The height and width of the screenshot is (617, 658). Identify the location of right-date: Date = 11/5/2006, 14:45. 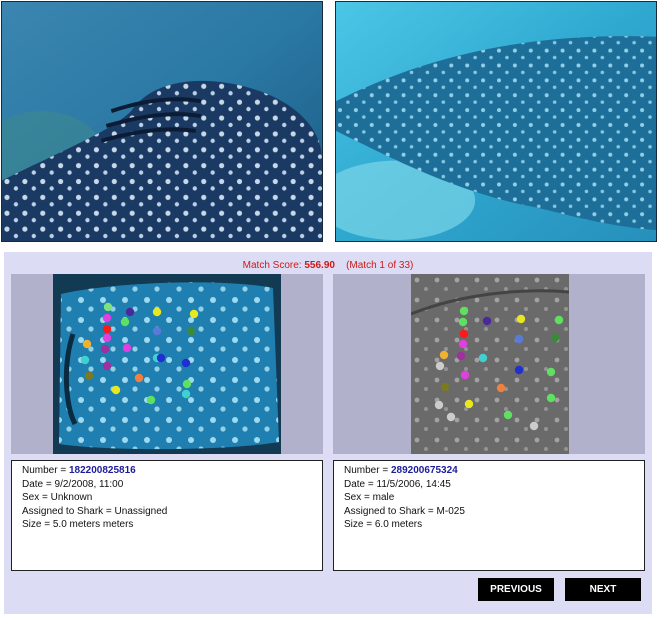
(397, 484).